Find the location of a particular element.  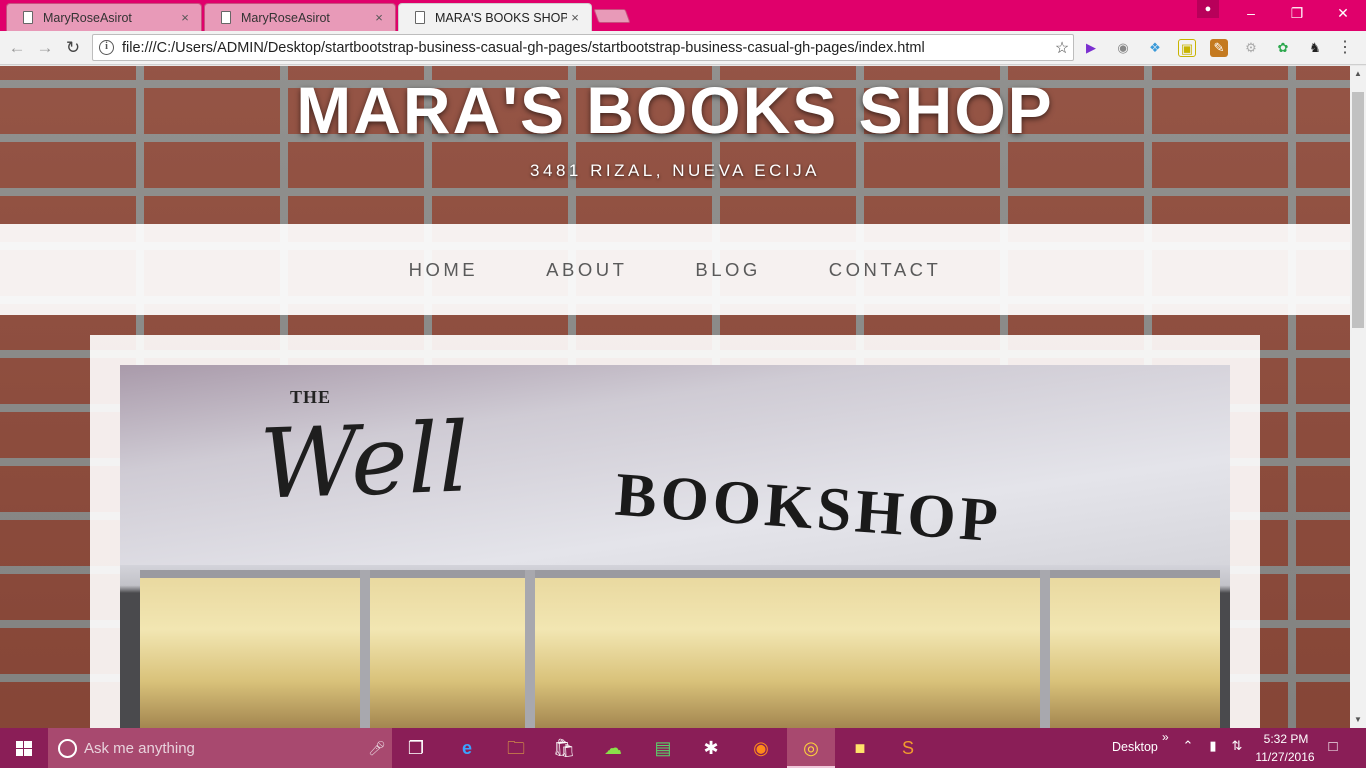

info-icon: i is located at coordinates (106, 47).